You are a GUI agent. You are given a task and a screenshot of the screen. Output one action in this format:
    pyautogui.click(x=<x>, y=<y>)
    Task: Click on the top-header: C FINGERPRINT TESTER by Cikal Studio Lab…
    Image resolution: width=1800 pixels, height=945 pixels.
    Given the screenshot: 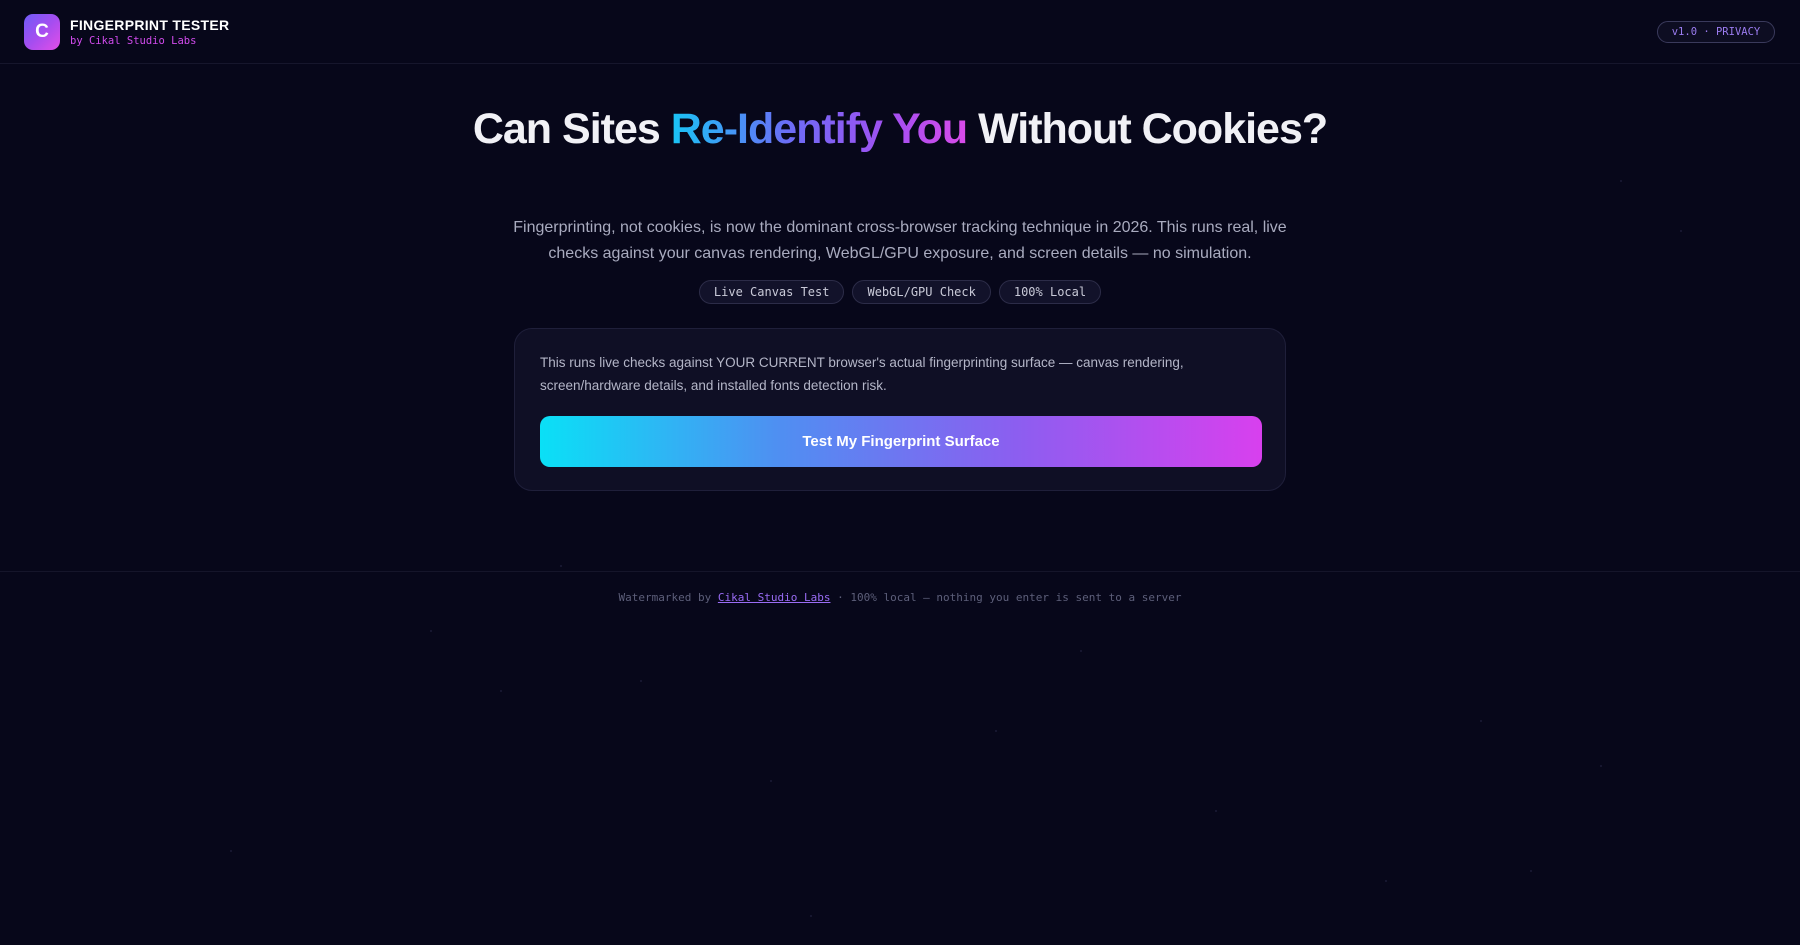 What is the action you would take?
    pyautogui.click(x=900, y=32)
    